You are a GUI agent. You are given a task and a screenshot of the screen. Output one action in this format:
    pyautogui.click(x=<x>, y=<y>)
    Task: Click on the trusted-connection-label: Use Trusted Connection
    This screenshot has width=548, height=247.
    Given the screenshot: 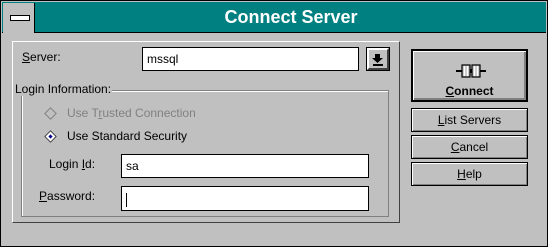 What is the action you would take?
    pyautogui.click(x=131, y=113)
    